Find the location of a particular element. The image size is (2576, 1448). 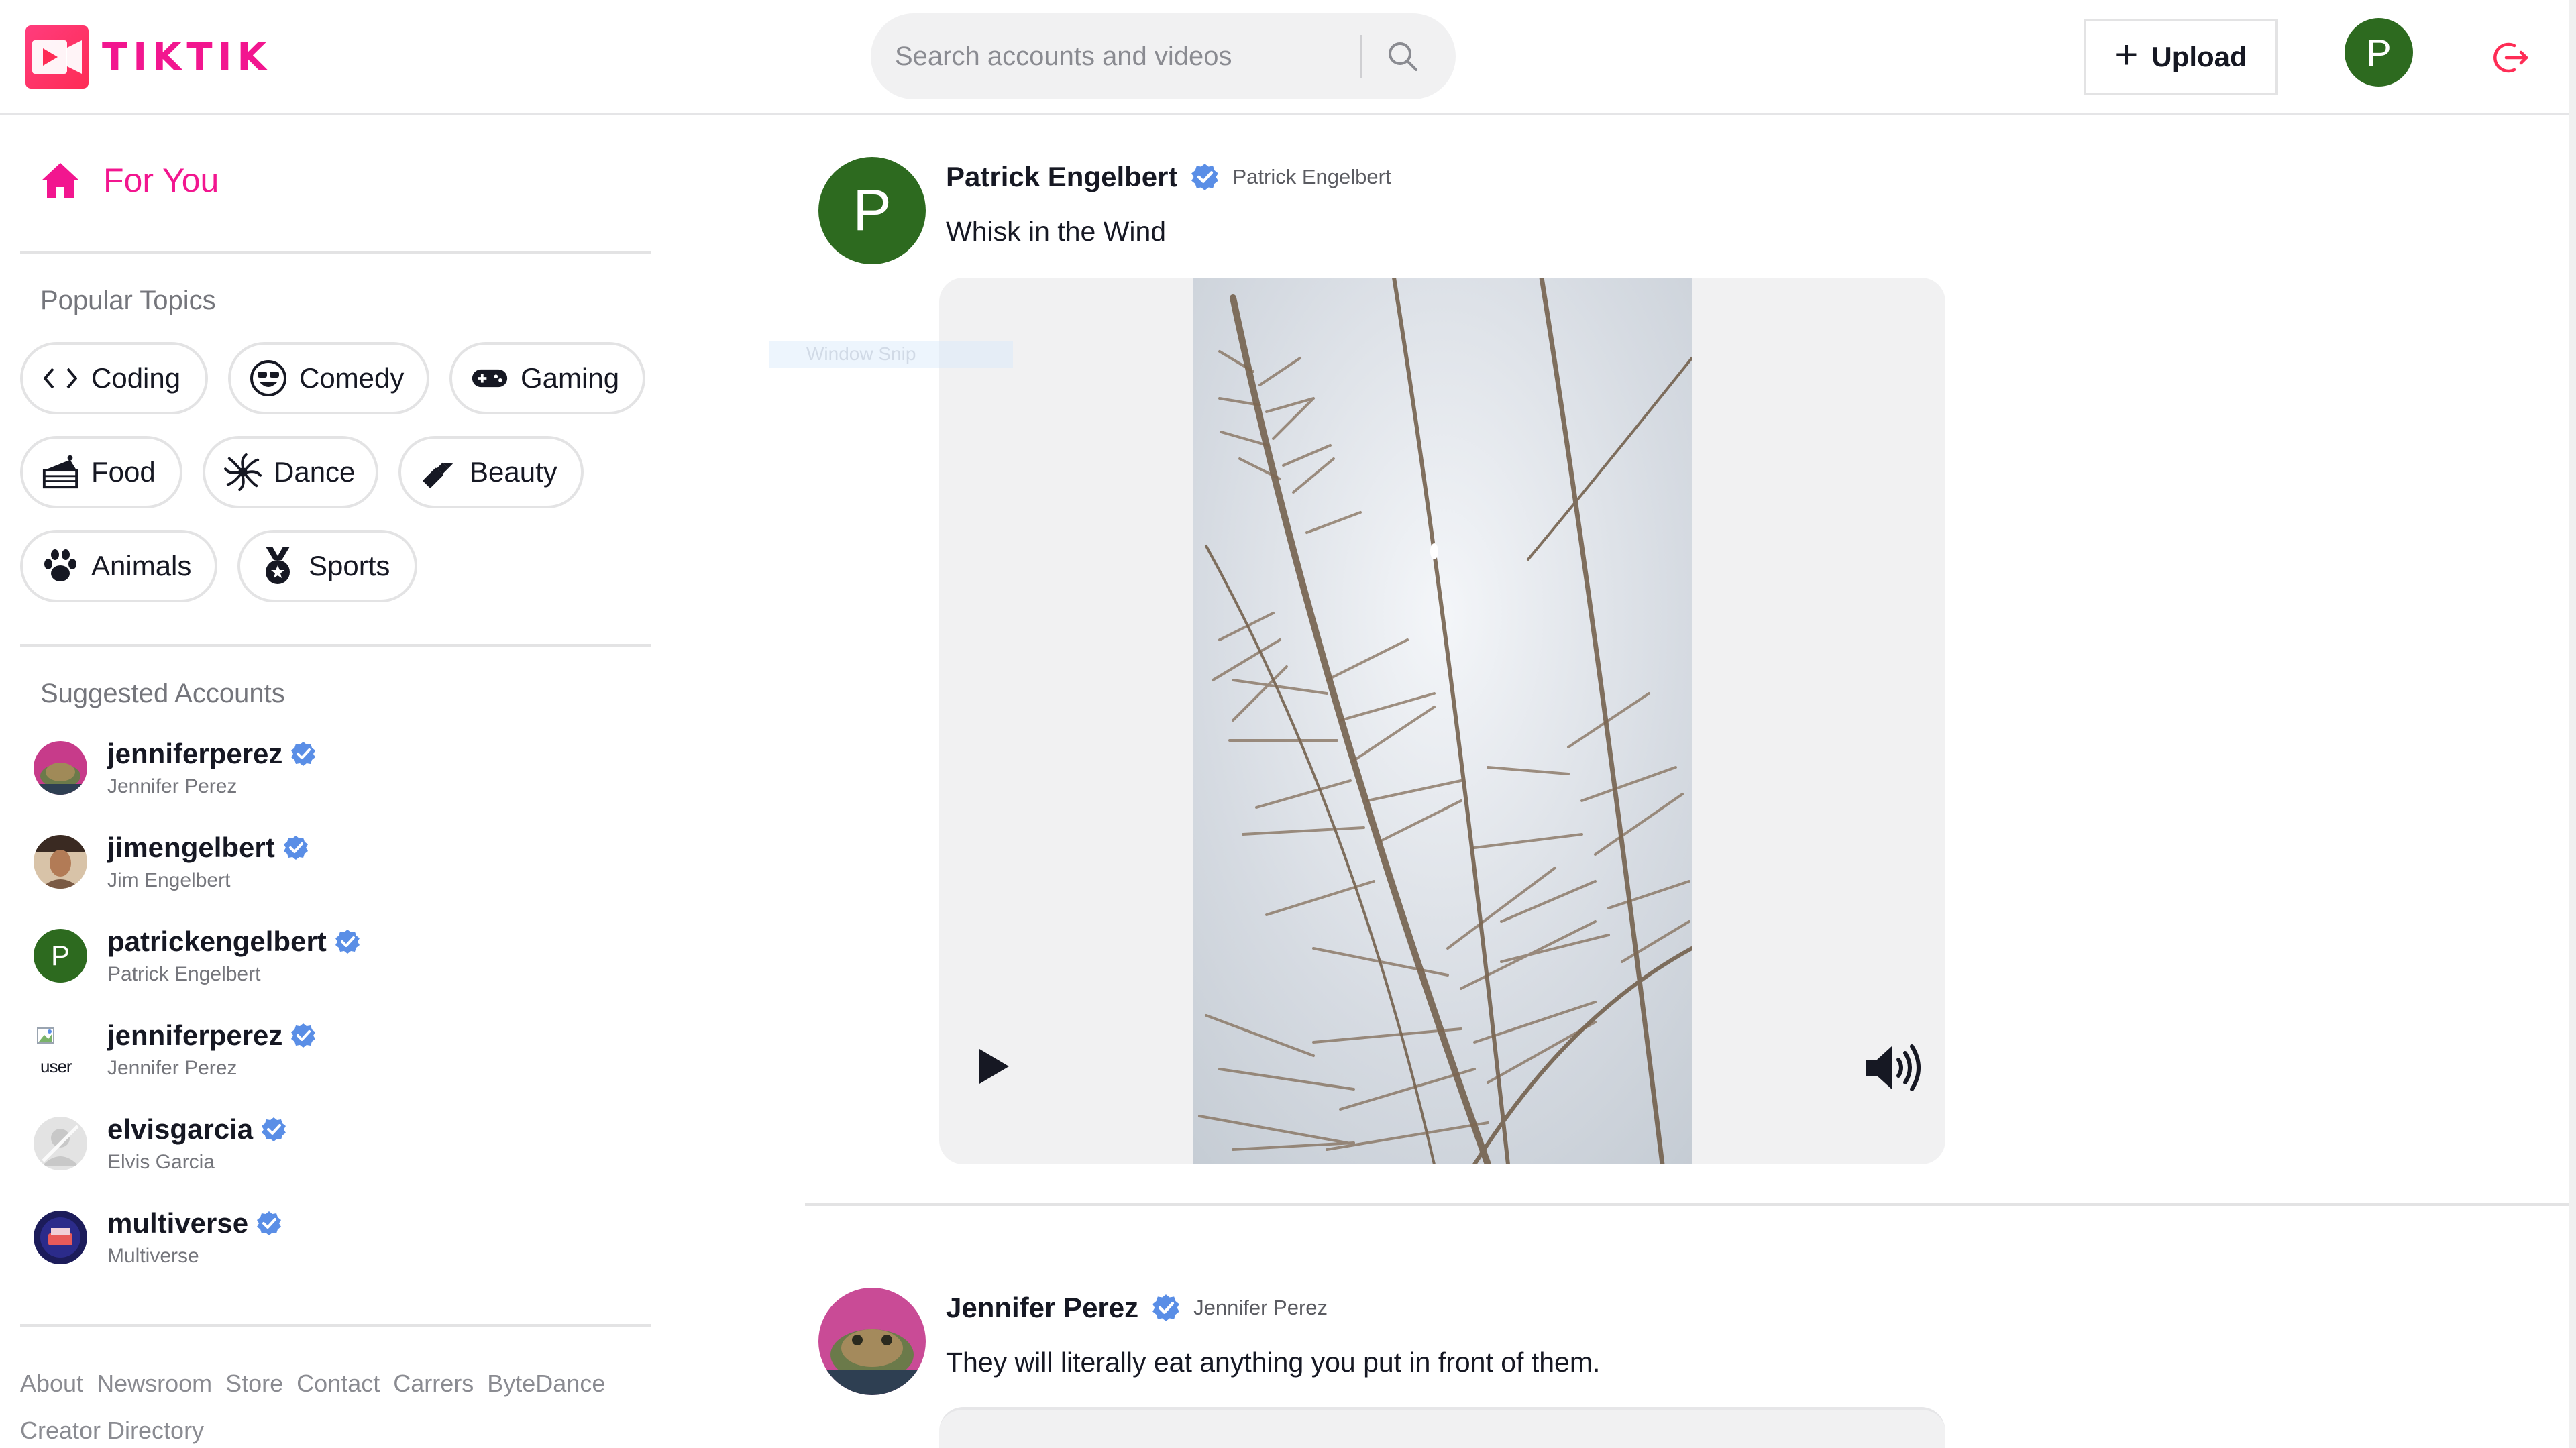

post-header: Patrick Engelbert Patrick Engelbert is located at coordinates (1168, 177).